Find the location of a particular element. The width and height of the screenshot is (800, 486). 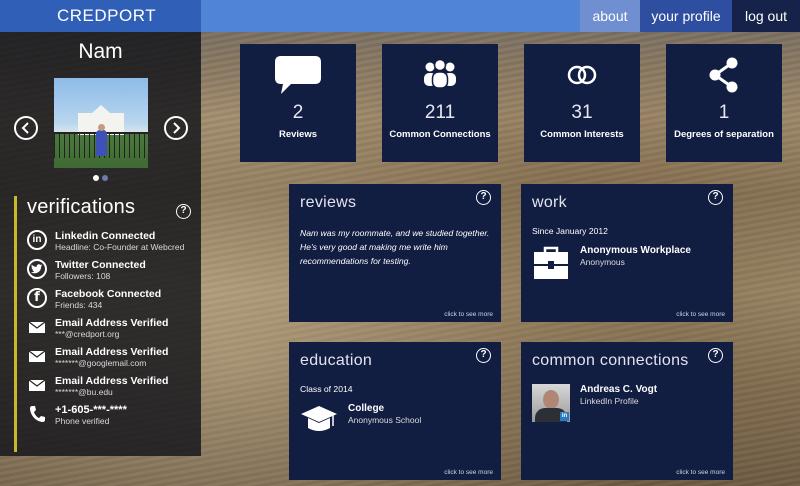

brand-logo: CREDPORT is located at coordinates (100, 16).